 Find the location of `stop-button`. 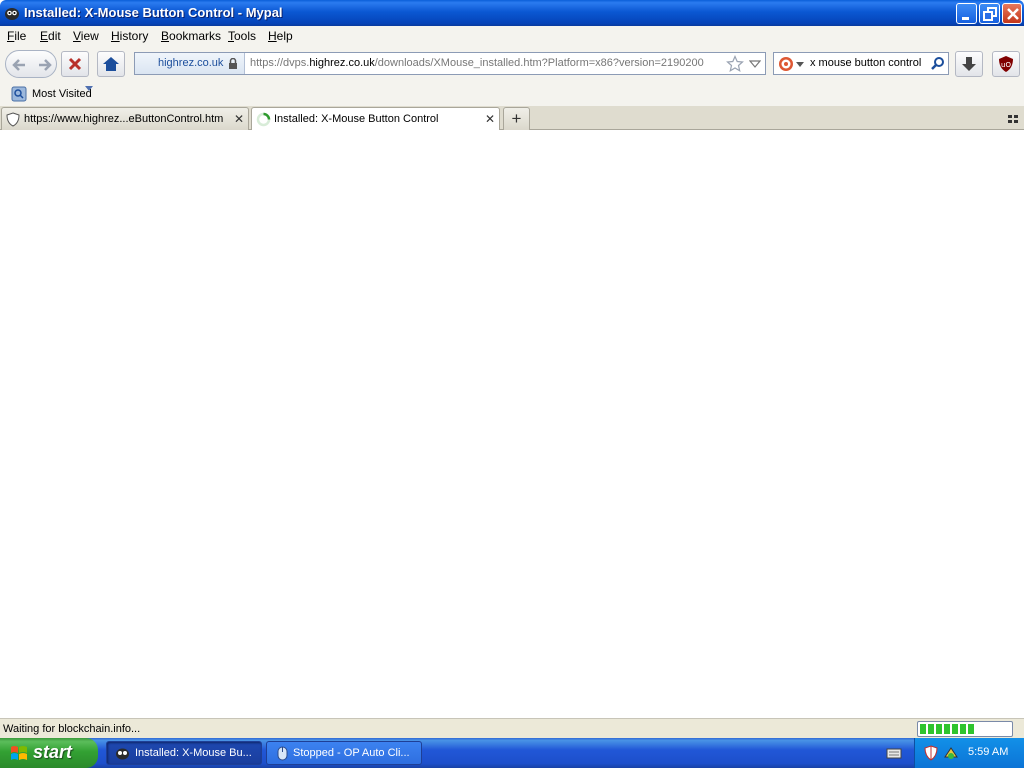

stop-button is located at coordinates (75, 64).